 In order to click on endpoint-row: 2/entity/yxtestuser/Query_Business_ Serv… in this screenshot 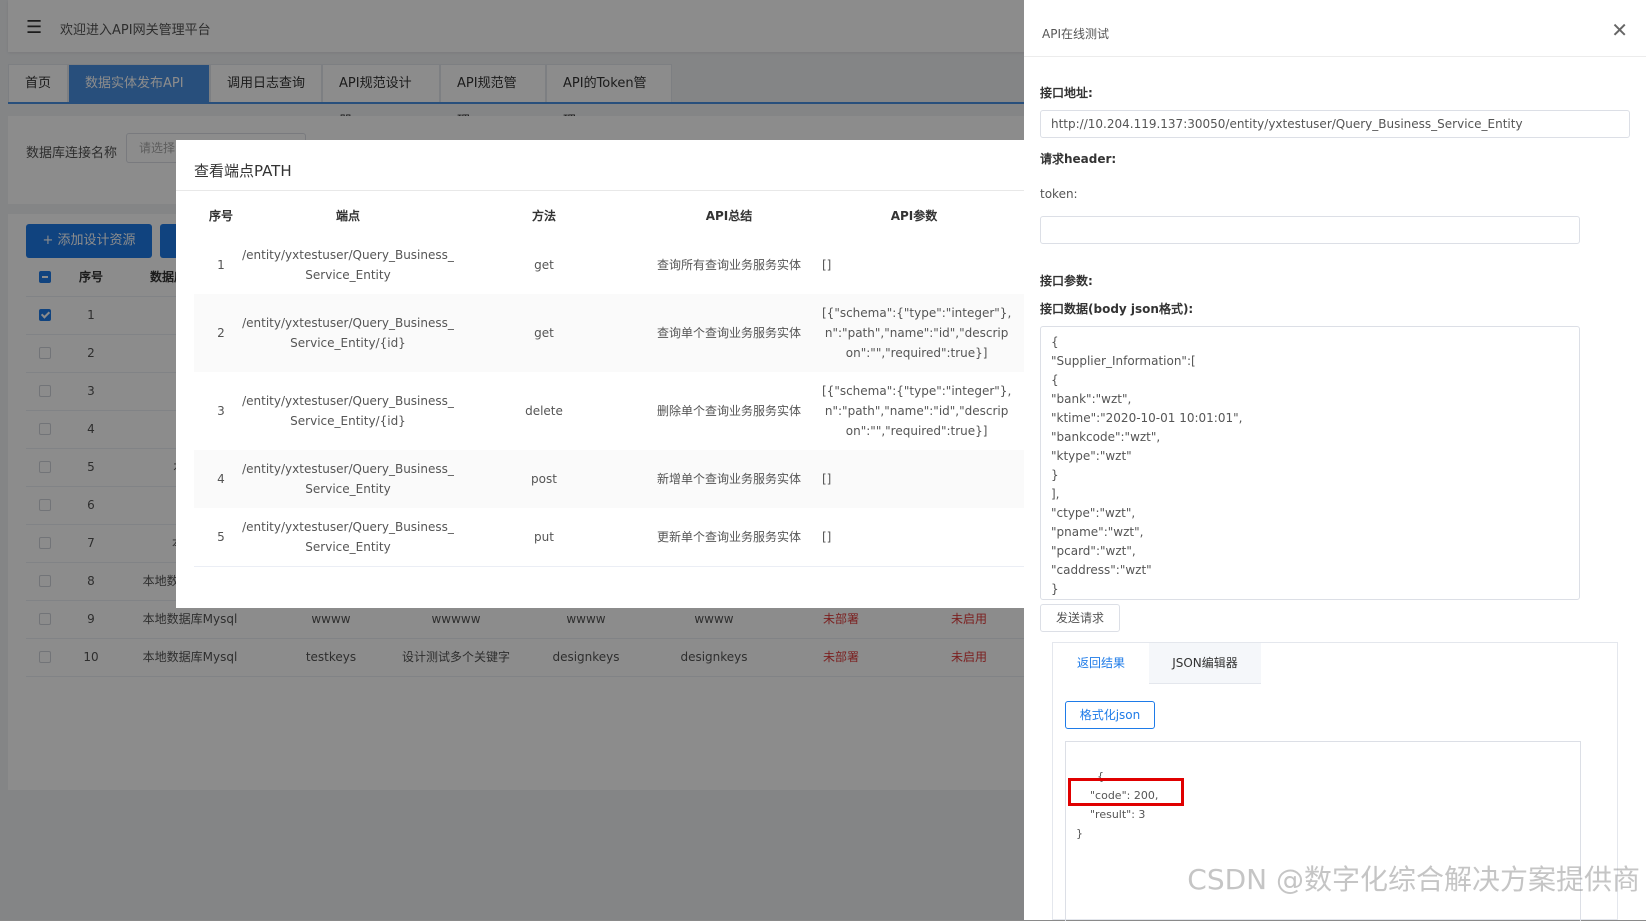, I will do `click(625, 333)`.